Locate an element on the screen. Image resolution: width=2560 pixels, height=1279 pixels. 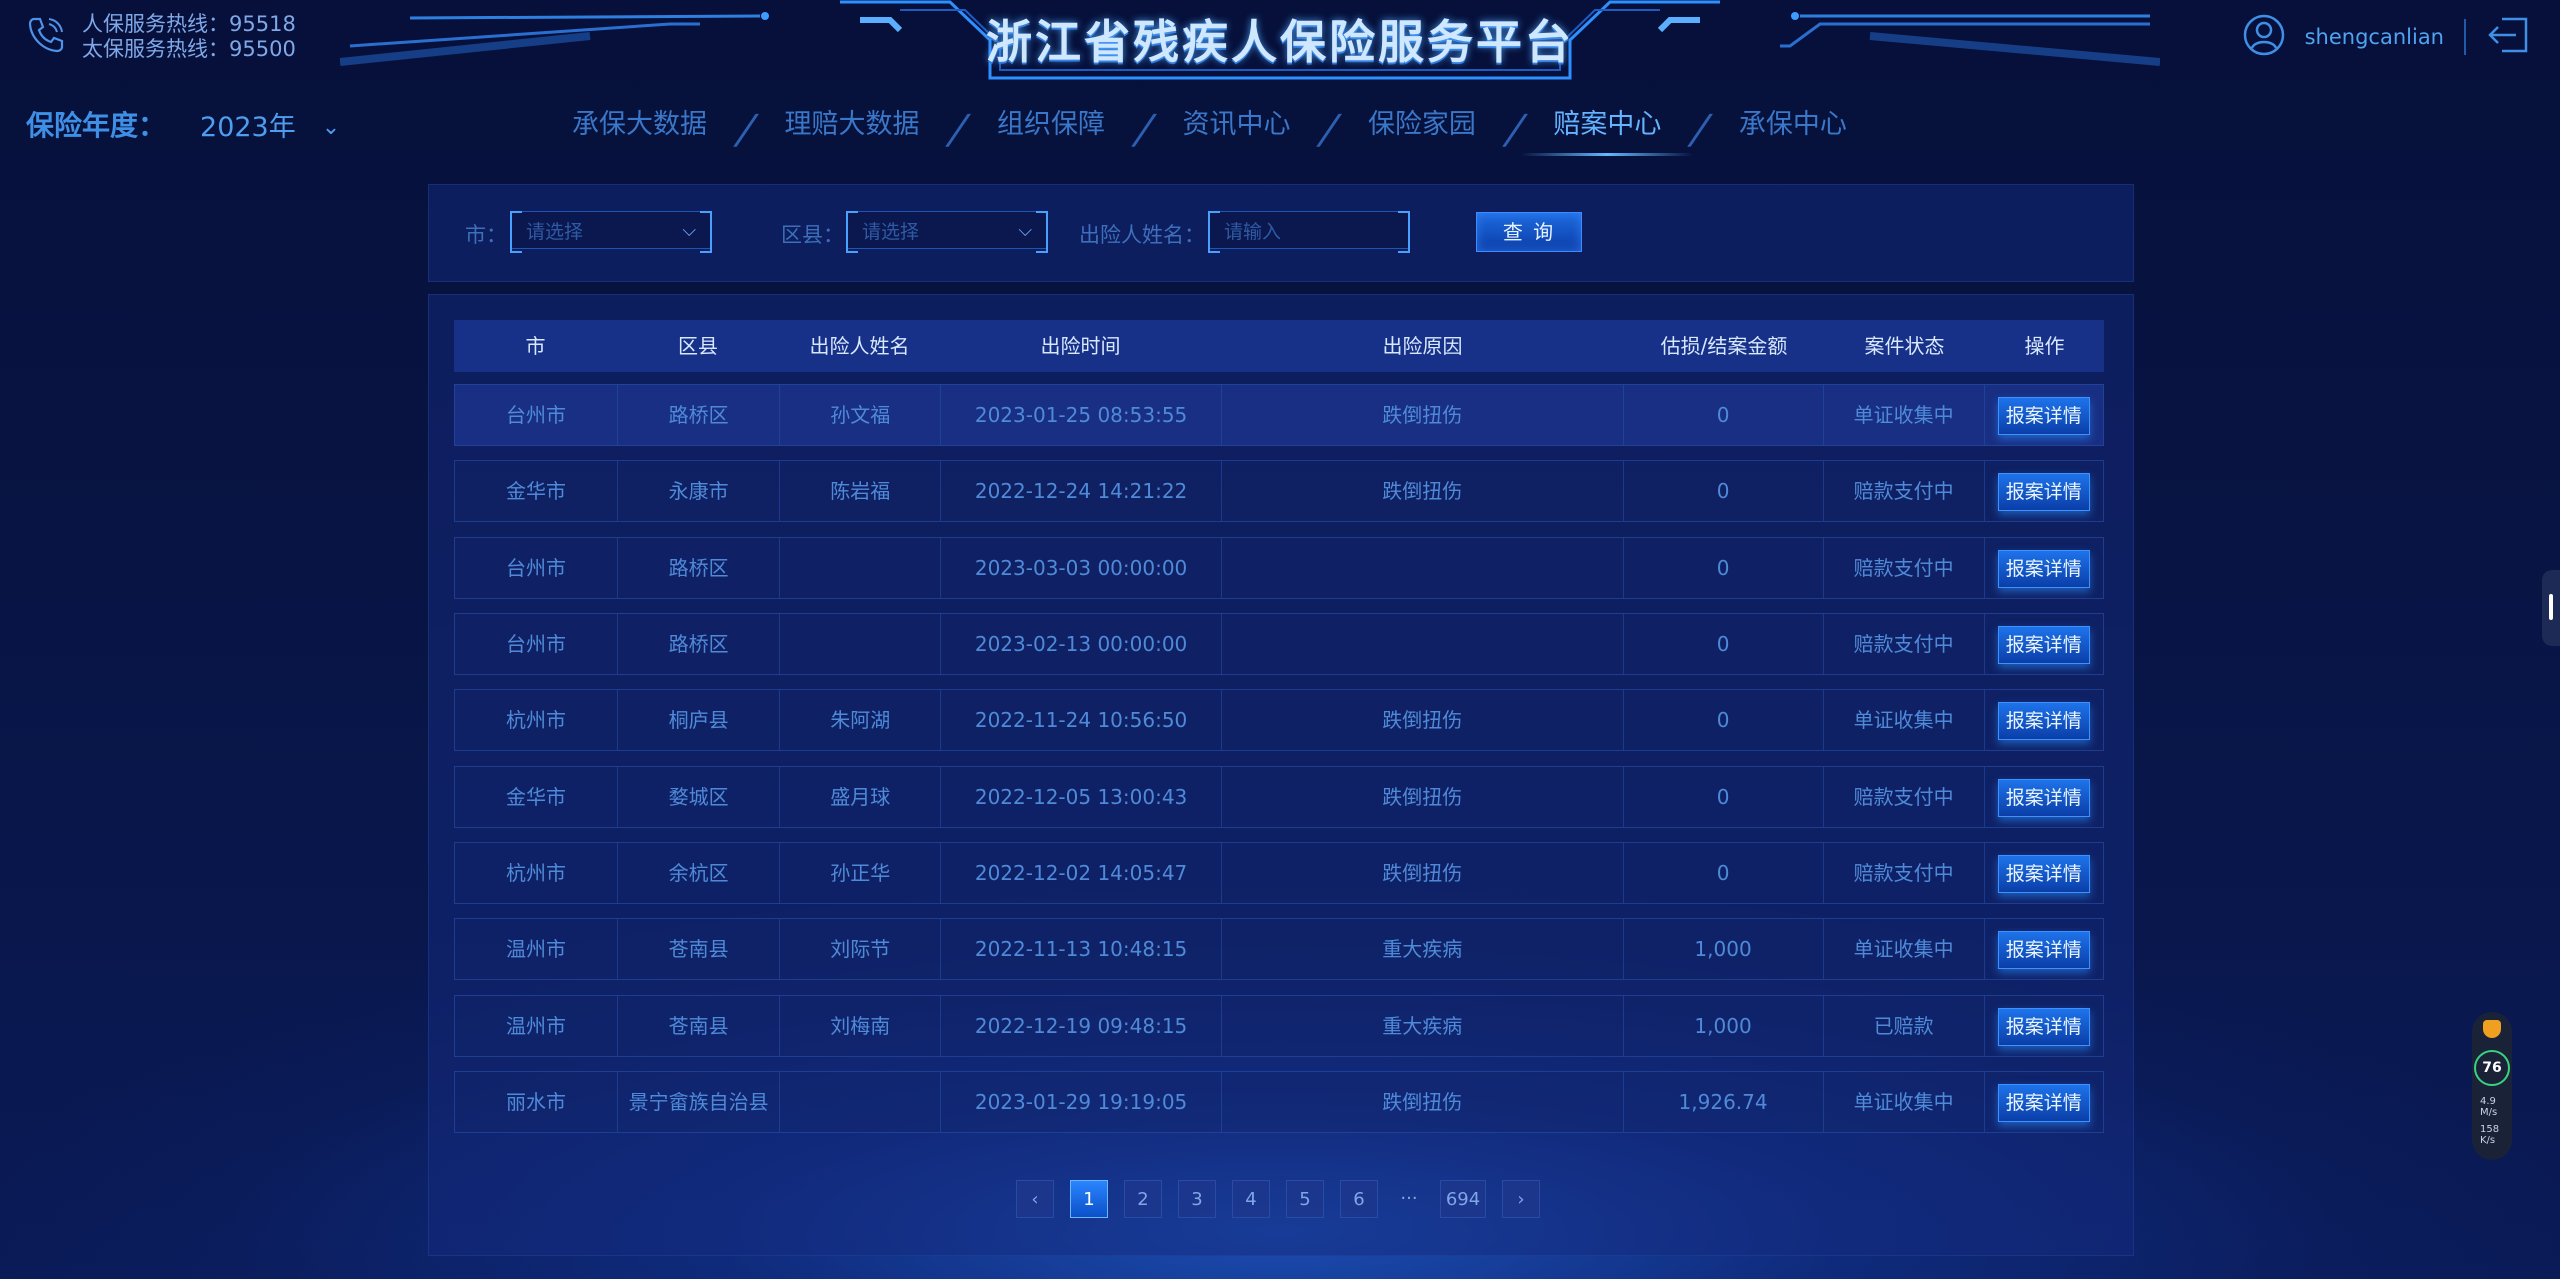
pagination: ‹ 1 2 3 4 5 6 ··· 694 › is located at coordinates (1278, 1199).